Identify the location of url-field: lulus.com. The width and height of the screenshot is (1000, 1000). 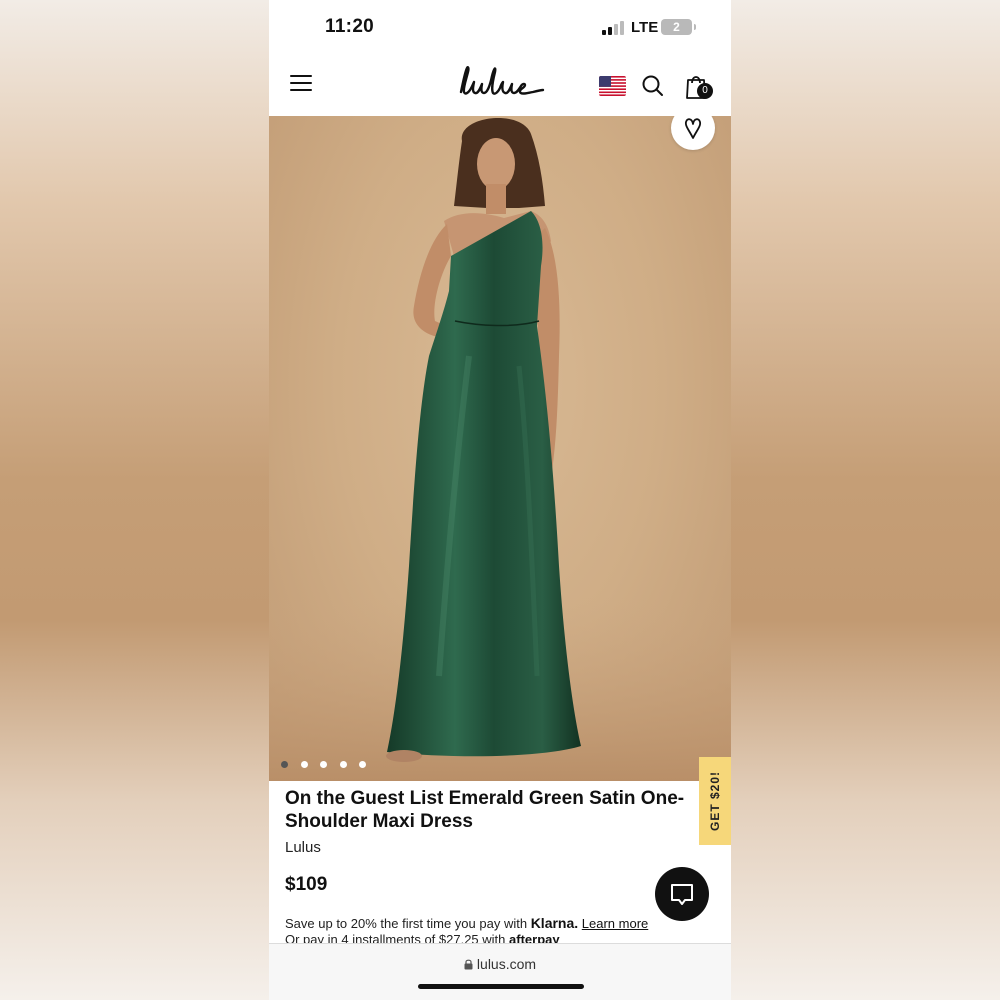
(500, 964).